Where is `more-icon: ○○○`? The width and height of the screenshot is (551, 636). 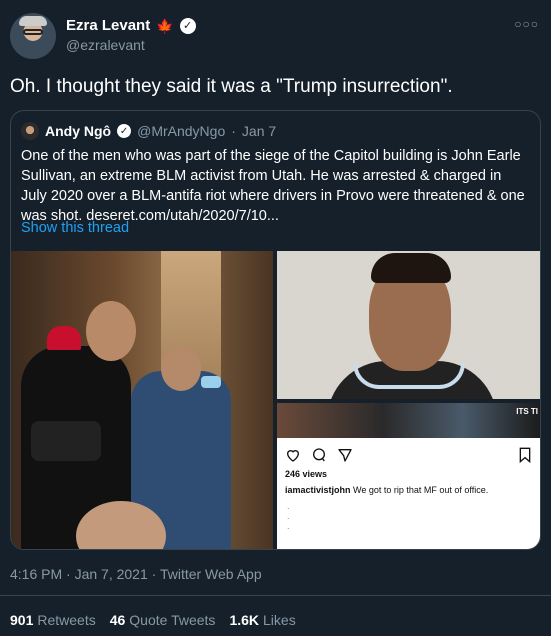 more-icon: ○○○ is located at coordinates (526, 24).